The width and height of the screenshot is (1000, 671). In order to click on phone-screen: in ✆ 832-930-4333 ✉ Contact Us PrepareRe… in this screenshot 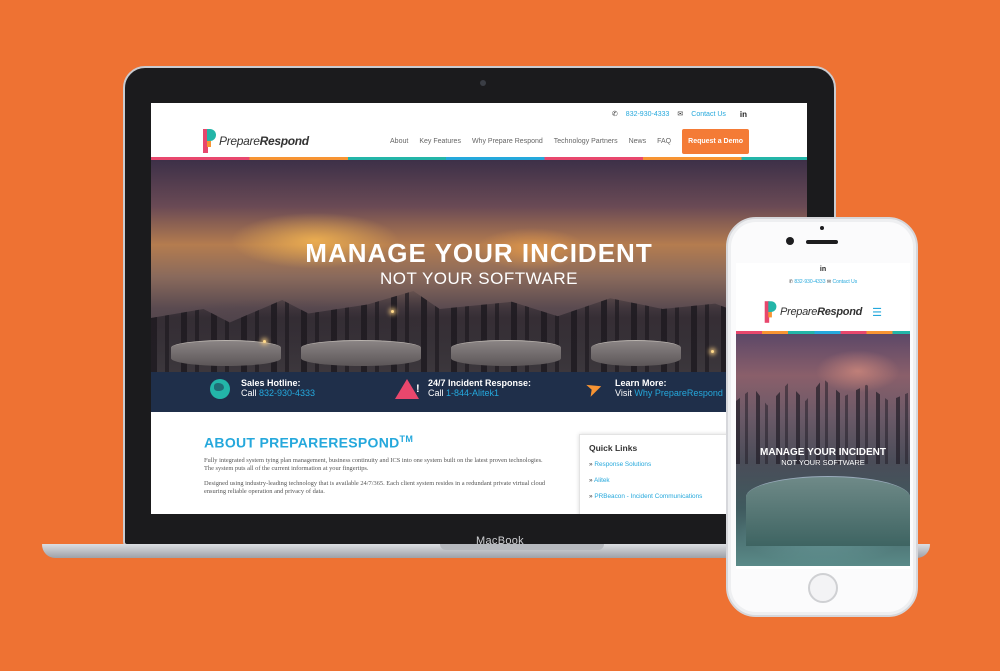, I will do `click(823, 416)`.